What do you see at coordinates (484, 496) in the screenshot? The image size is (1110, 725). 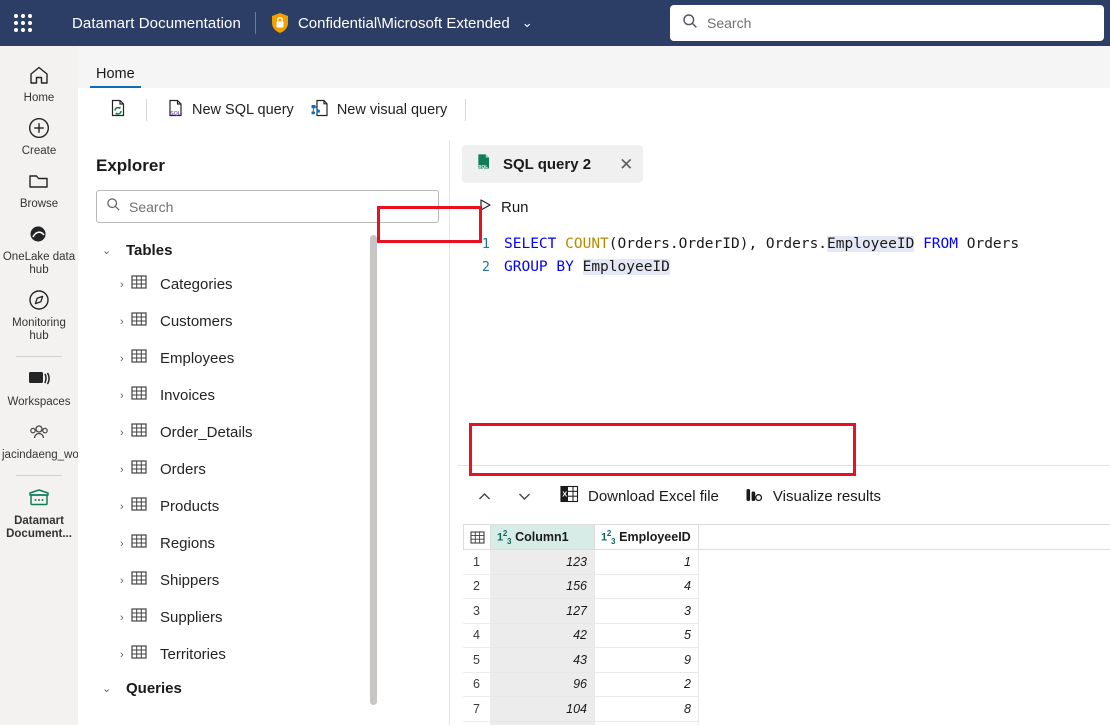 I see `collapse-up-button` at bounding box center [484, 496].